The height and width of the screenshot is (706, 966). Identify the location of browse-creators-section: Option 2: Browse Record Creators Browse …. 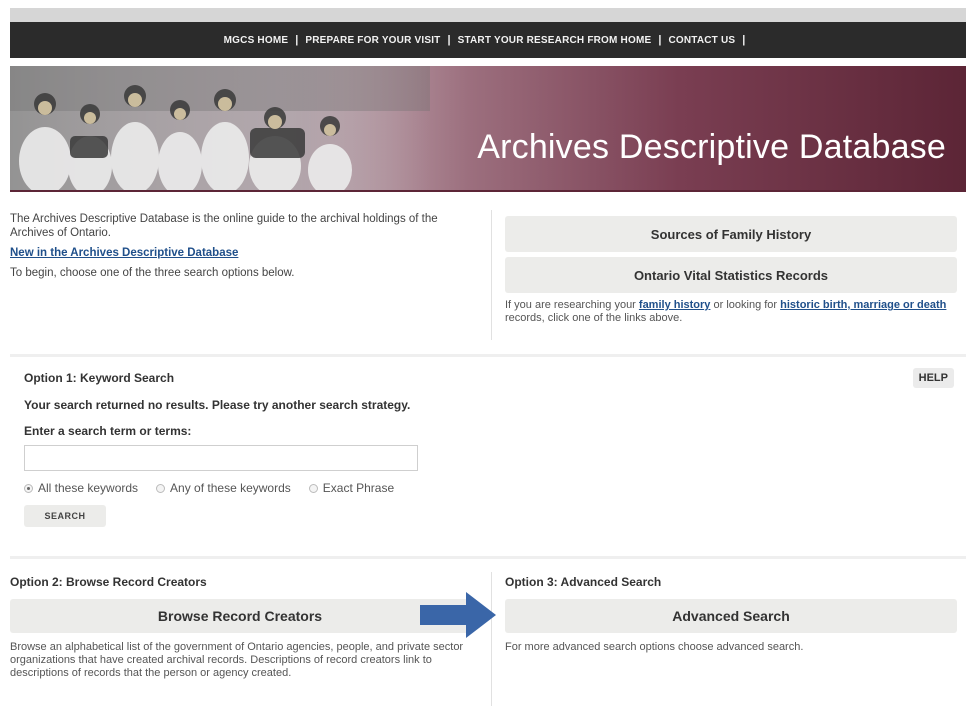
(240, 627).